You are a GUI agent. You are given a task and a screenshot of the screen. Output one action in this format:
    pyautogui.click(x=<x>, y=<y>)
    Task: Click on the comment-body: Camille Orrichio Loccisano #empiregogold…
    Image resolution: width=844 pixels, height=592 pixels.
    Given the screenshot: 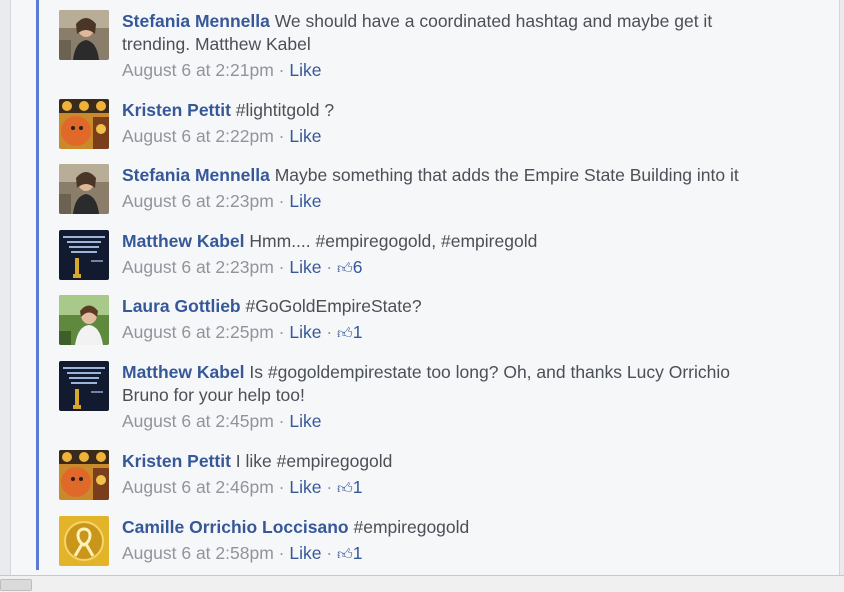 What is the action you would take?
    pyautogui.click(x=462, y=541)
    